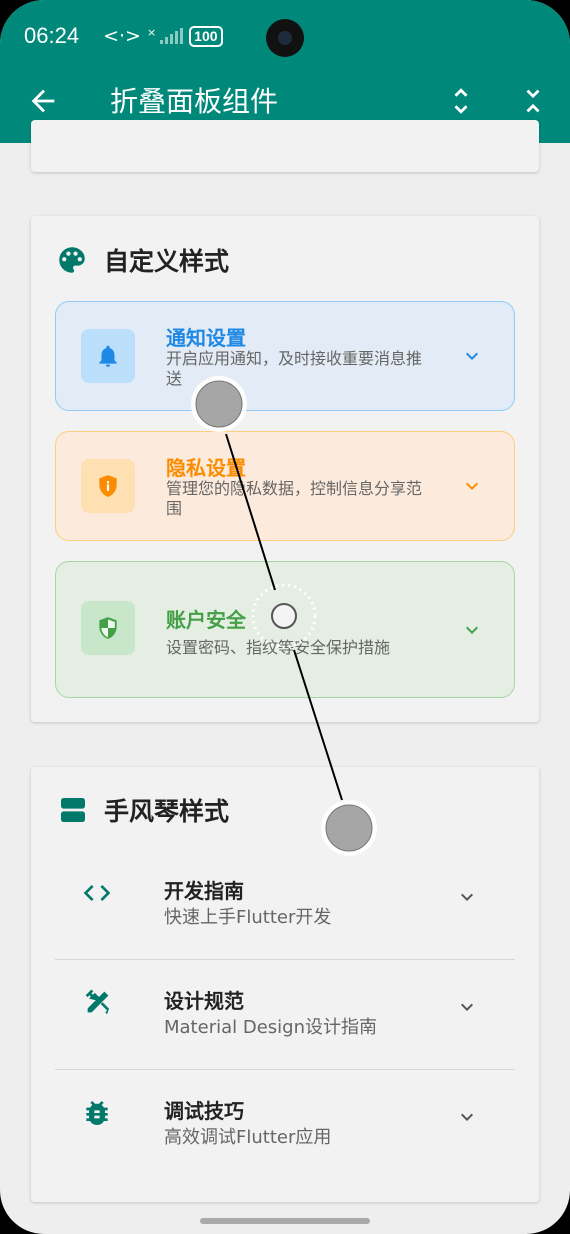 This screenshot has height=1234, width=570. Describe the element at coordinates (165, 35) in the screenshot. I see `signal-icon: ×` at that location.